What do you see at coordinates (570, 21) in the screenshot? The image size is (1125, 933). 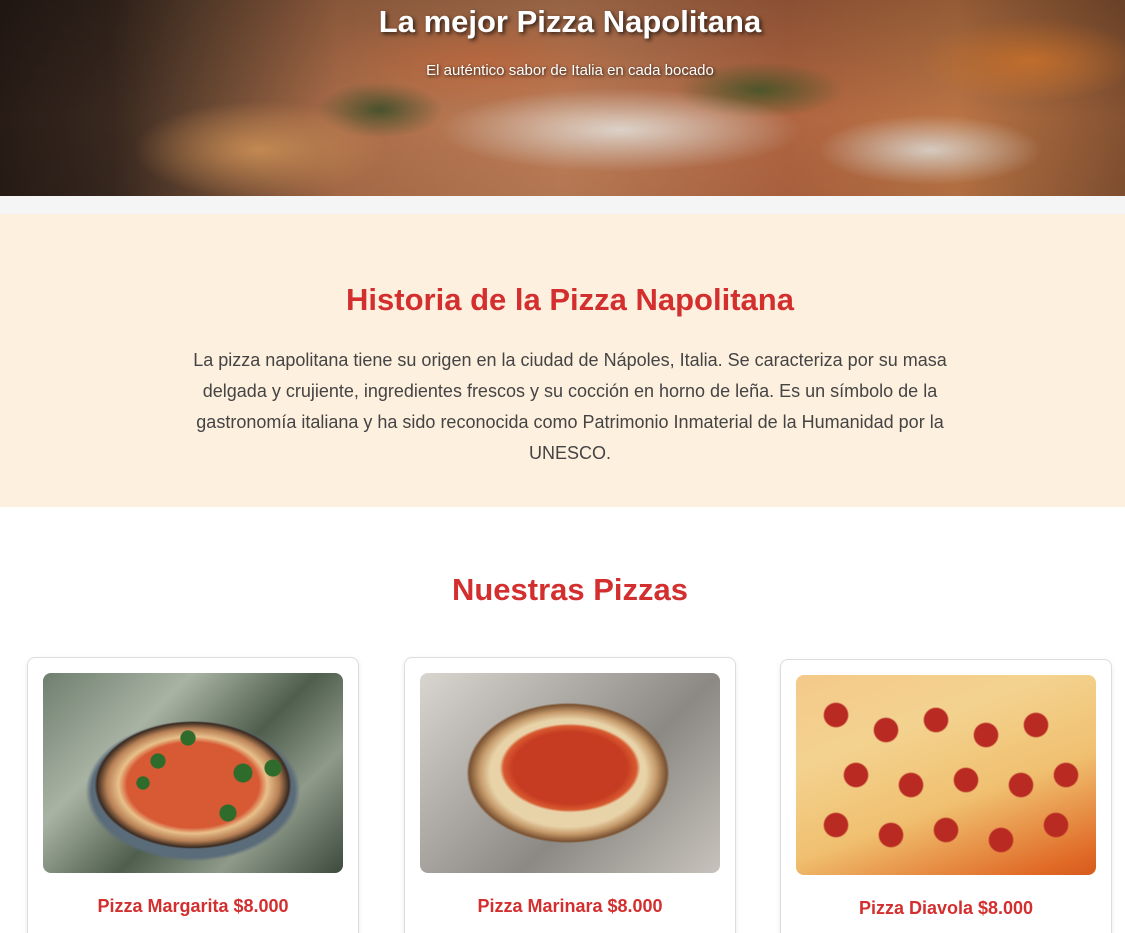 I see `hero-title: La mejor Pizza Napolitana` at bounding box center [570, 21].